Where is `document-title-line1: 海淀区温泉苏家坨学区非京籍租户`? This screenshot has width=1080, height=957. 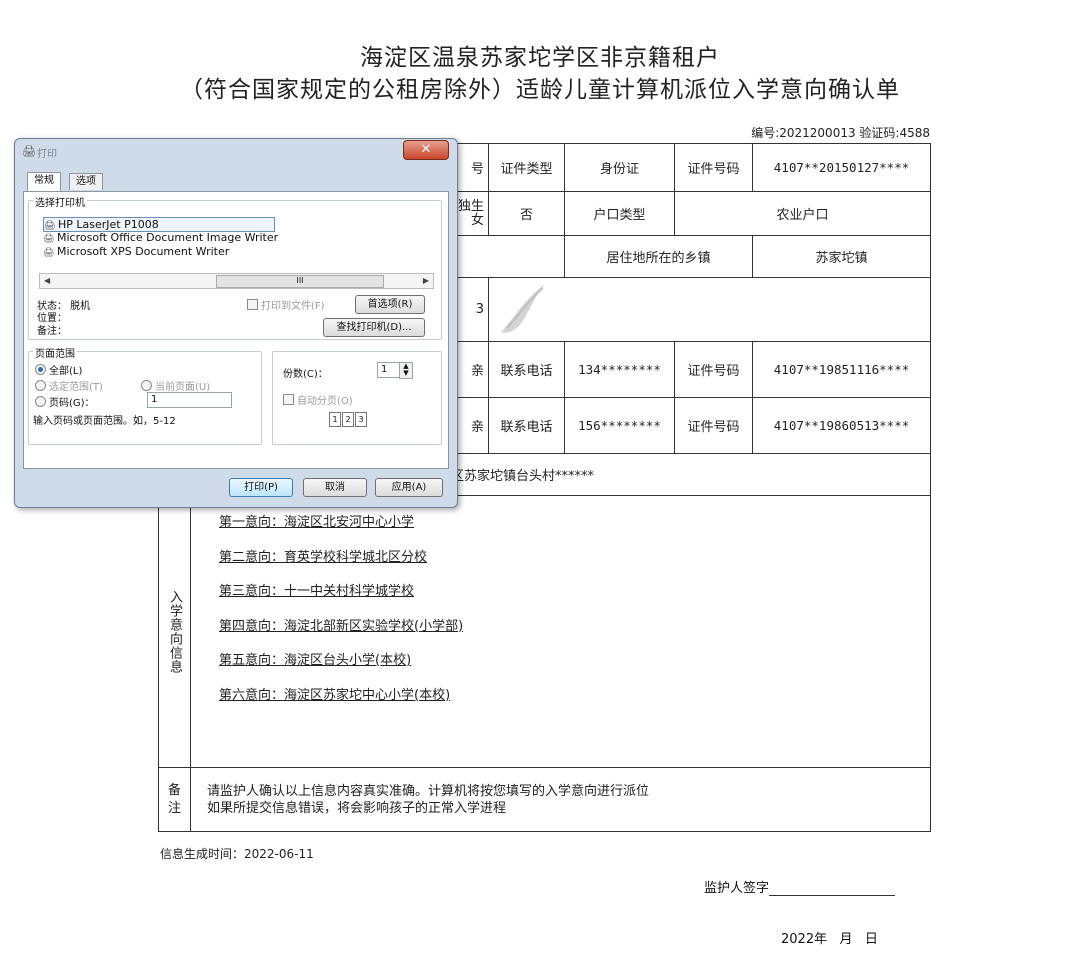
document-title-line1: 海淀区温泉苏家坨学区非京籍租户 is located at coordinates (540, 58).